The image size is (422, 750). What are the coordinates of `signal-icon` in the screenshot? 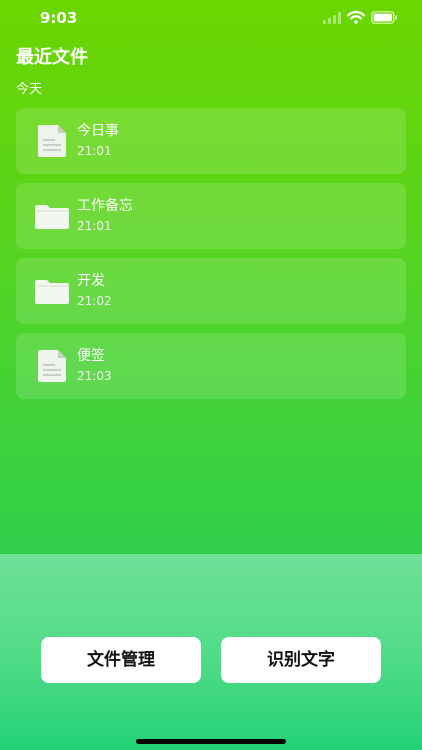 It's located at (332, 17).